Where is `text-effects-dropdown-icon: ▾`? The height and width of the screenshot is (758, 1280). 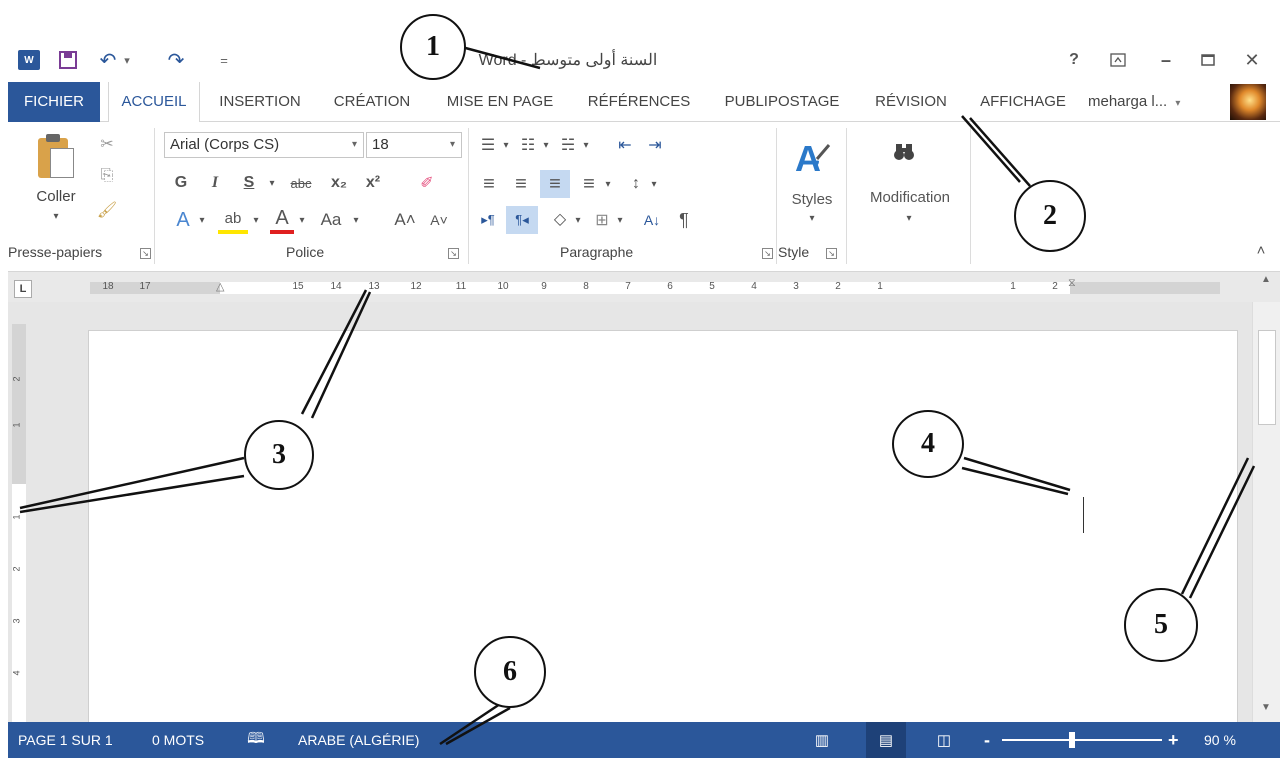 text-effects-dropdown-icon: ▾ is located at coordinates (202, 220).